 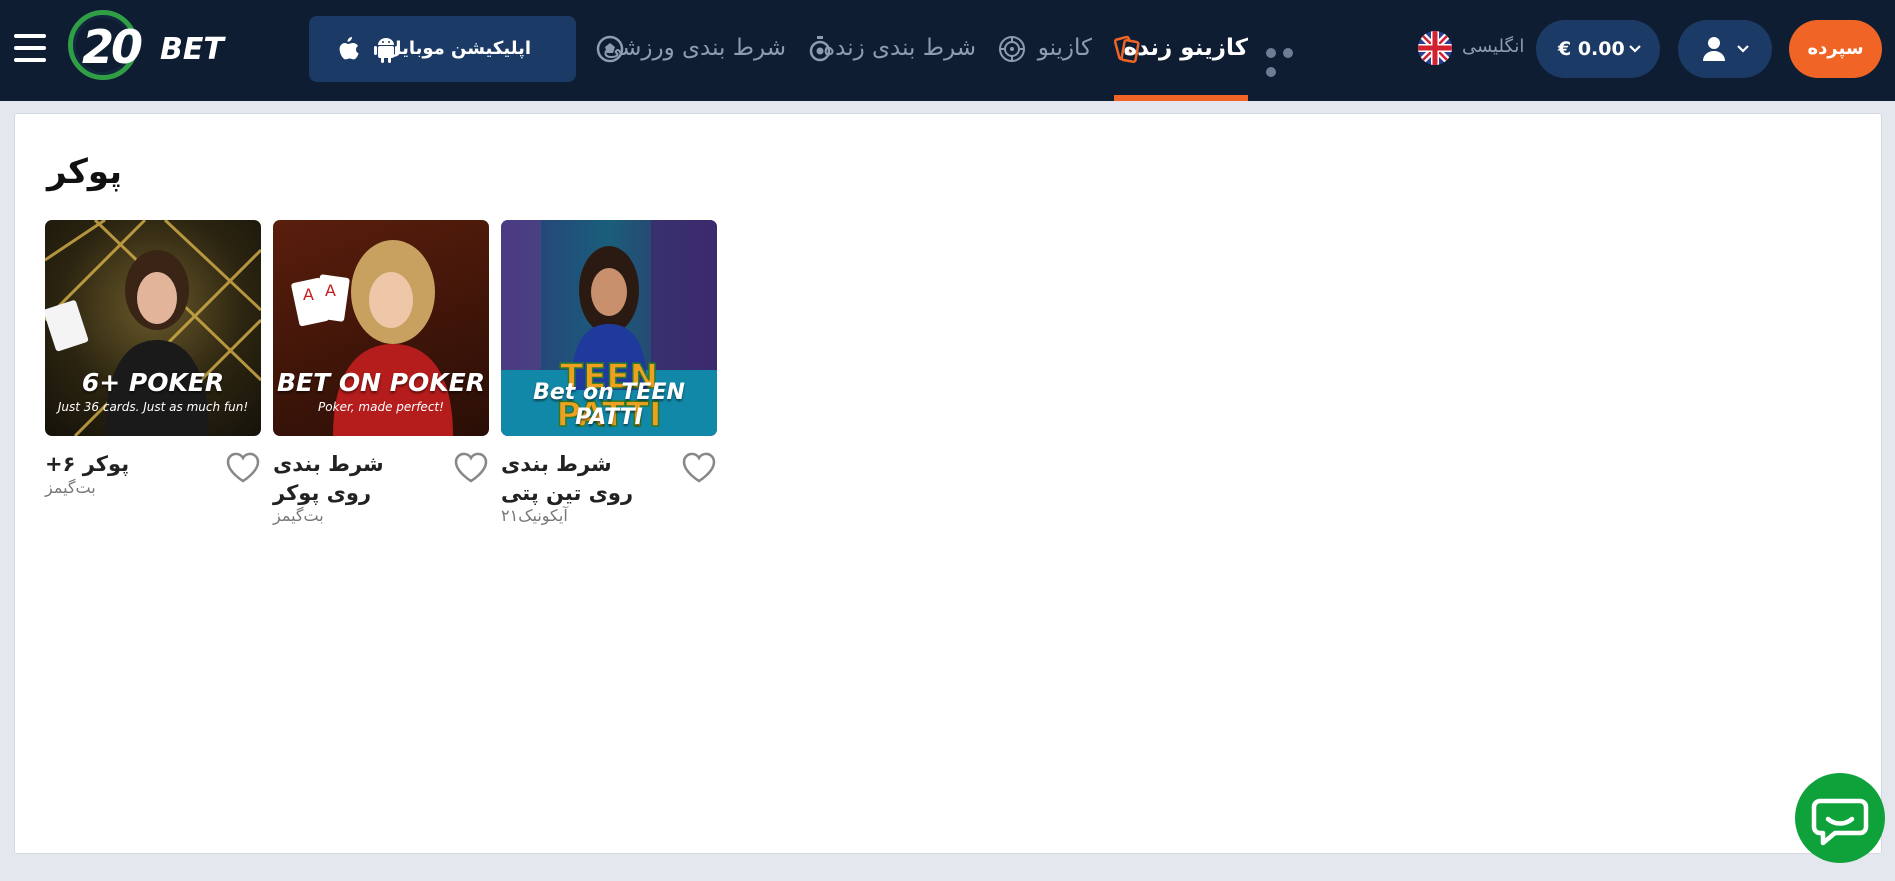 What do you see at coordinates (1435, 48) in the screenshot?
I see `uk-flag-icon` at bounding box center [1435, 48].